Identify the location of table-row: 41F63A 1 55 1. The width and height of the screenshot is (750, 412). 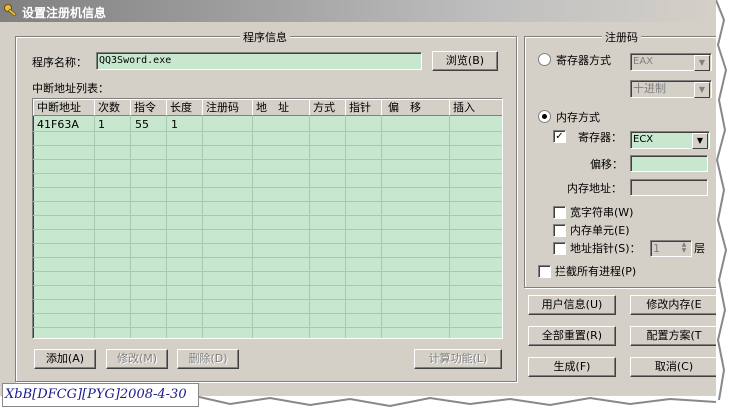
(267, 124).